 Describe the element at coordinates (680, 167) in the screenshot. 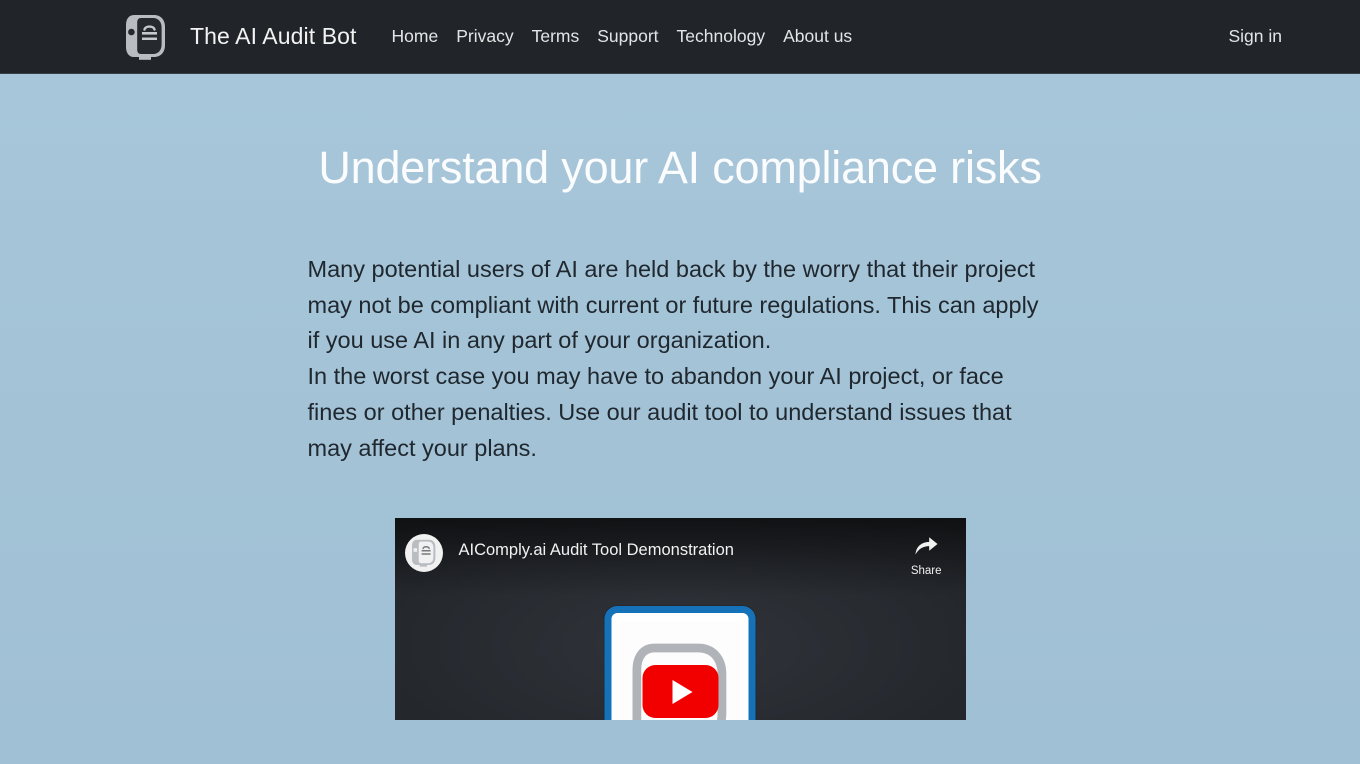

I see `page-title: Understand your AI compliance risks` at that location.